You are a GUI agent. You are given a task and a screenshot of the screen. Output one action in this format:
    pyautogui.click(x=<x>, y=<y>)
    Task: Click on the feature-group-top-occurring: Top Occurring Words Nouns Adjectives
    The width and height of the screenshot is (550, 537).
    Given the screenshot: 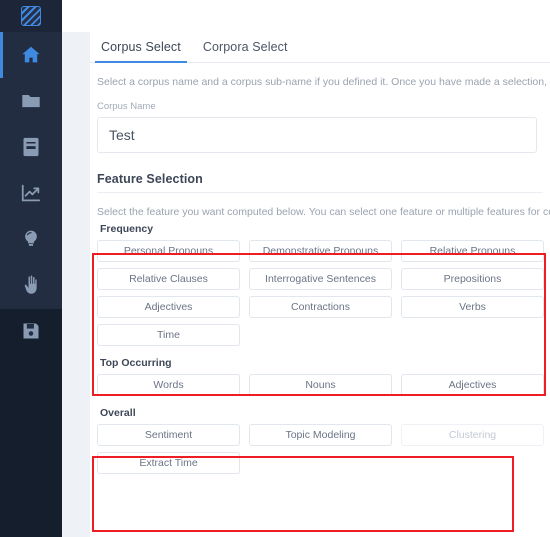 What is the action you would take?
    pyautogui.click(x=321, y=377)
    